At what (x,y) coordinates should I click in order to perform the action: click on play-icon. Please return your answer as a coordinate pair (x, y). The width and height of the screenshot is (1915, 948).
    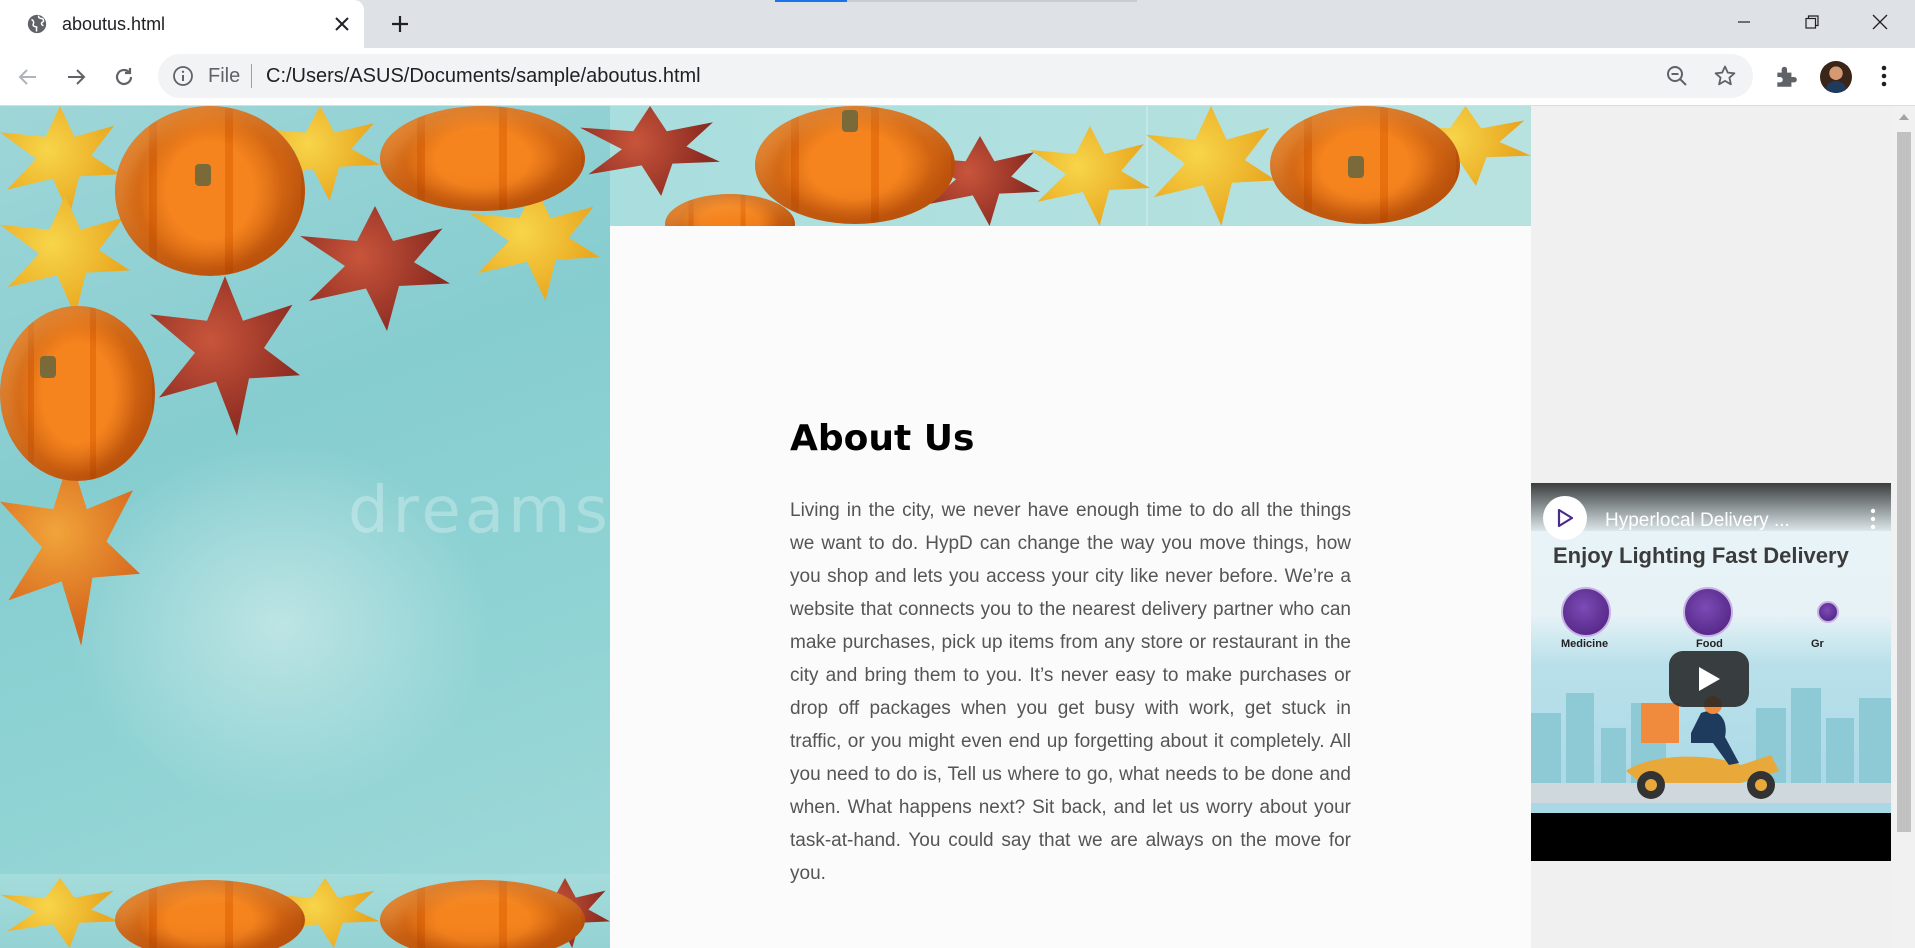
    Looking at the image, I should click on (1709, 679).